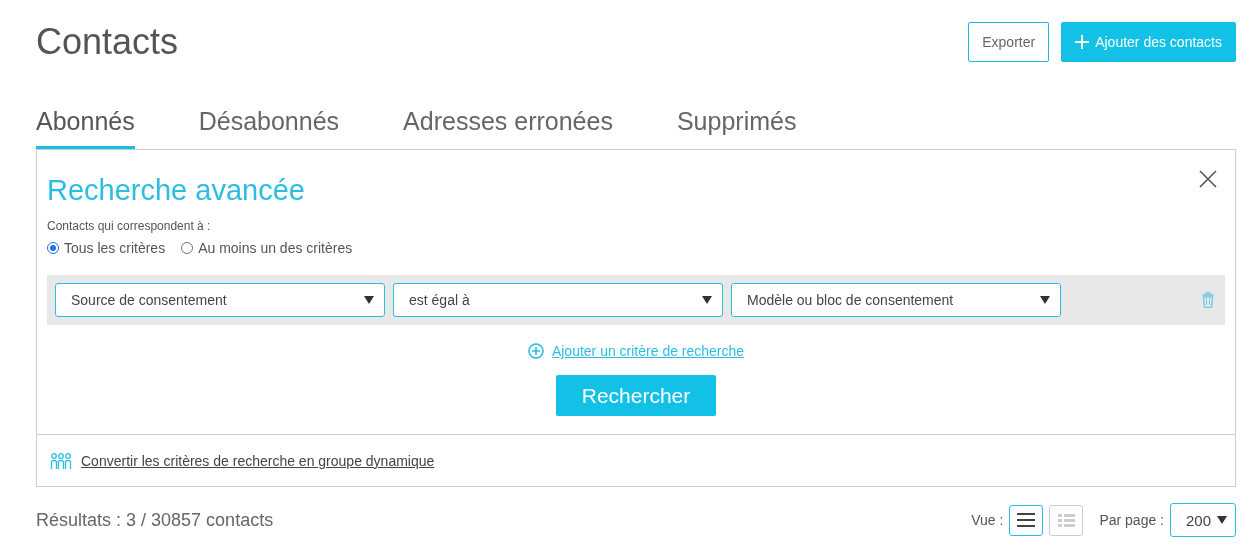 This screenshot has width=1257, height=560. Describe the element at coordinates (558, 300) in the screenshot. I see `operator-dropdown: est égal à` at that location.